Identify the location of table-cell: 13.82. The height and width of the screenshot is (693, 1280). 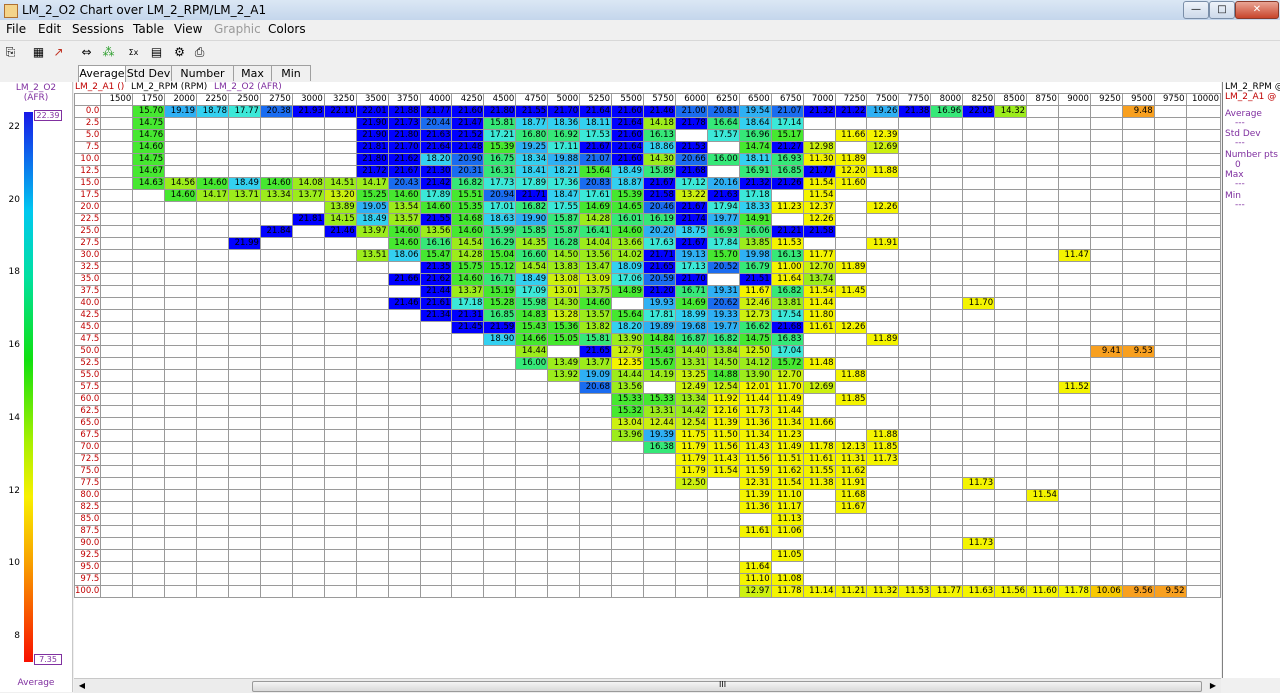
(596, 327).